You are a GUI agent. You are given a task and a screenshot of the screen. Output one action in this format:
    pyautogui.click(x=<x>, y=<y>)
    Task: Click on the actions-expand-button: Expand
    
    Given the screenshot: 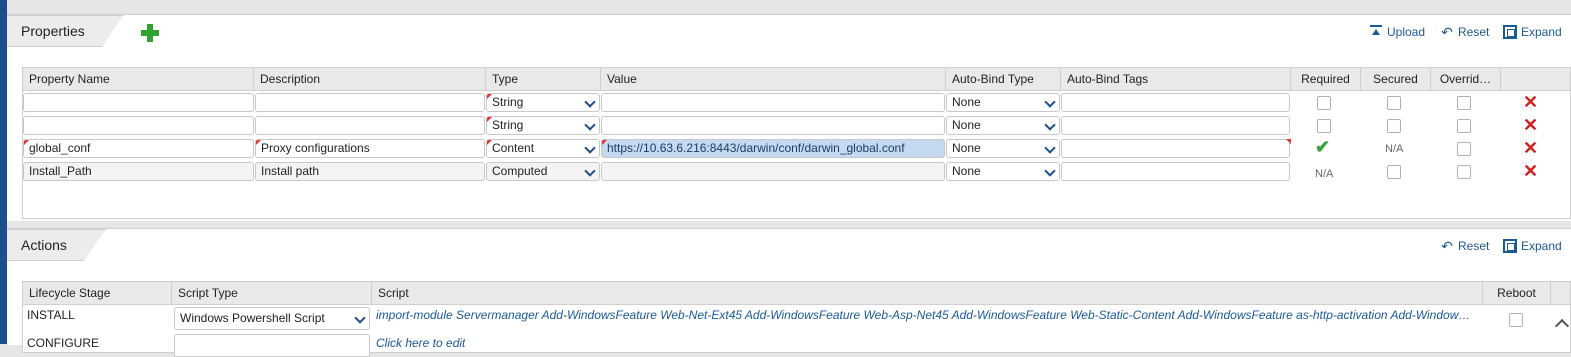 What is the action you would take?
    pyautogui.click(x=1532, y=246)
    